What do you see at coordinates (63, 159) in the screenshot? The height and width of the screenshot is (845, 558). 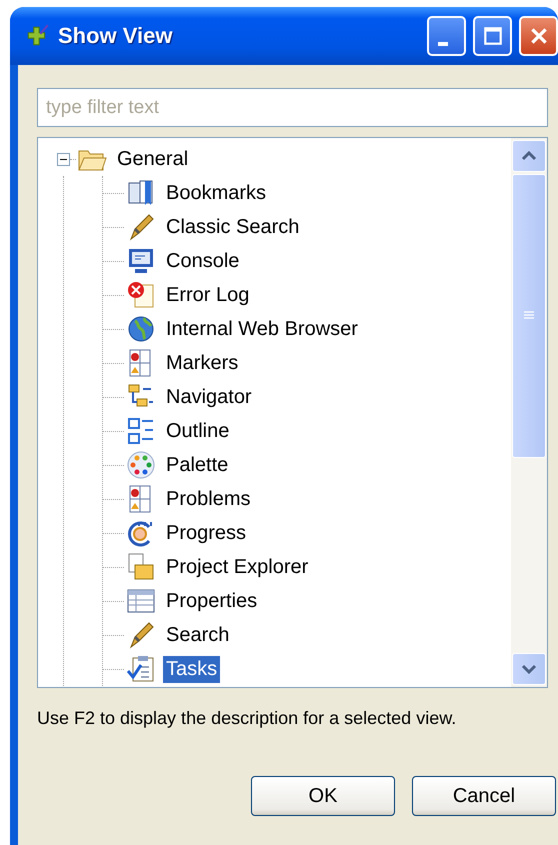 I see `collapse-icon` at bounding box center [63, 159].